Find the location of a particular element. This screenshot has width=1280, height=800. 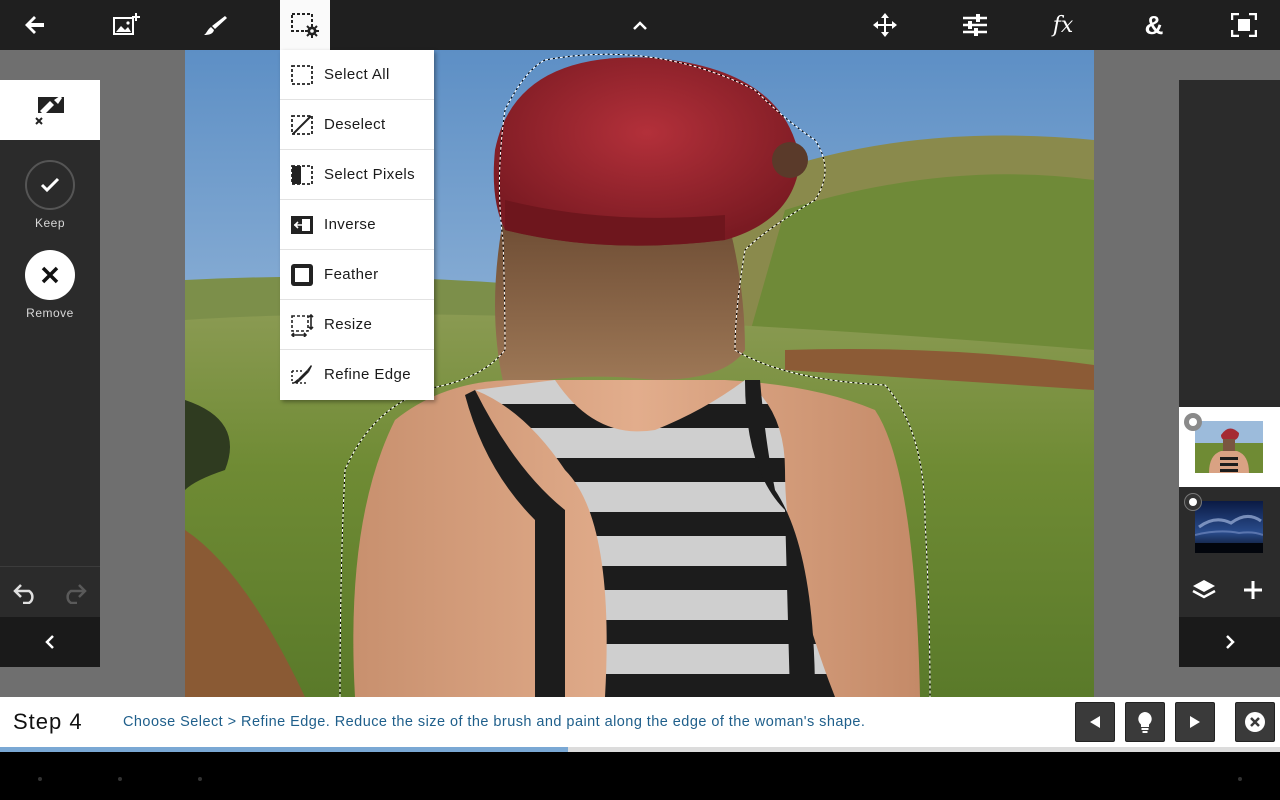

top-toolbar: fx & is located at coordinates (640, 25).